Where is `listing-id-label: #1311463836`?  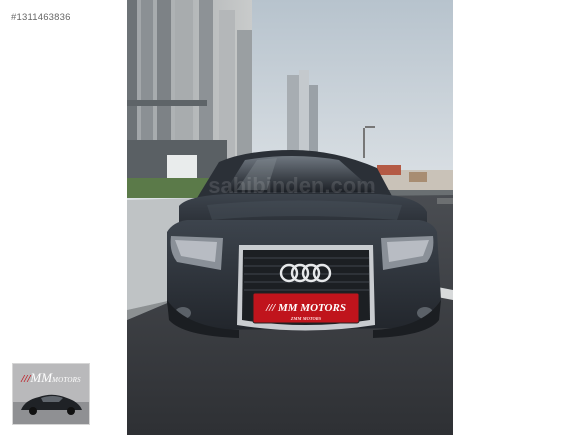
listing-id-label: #1311463836 is located at coordinates (41, 17).